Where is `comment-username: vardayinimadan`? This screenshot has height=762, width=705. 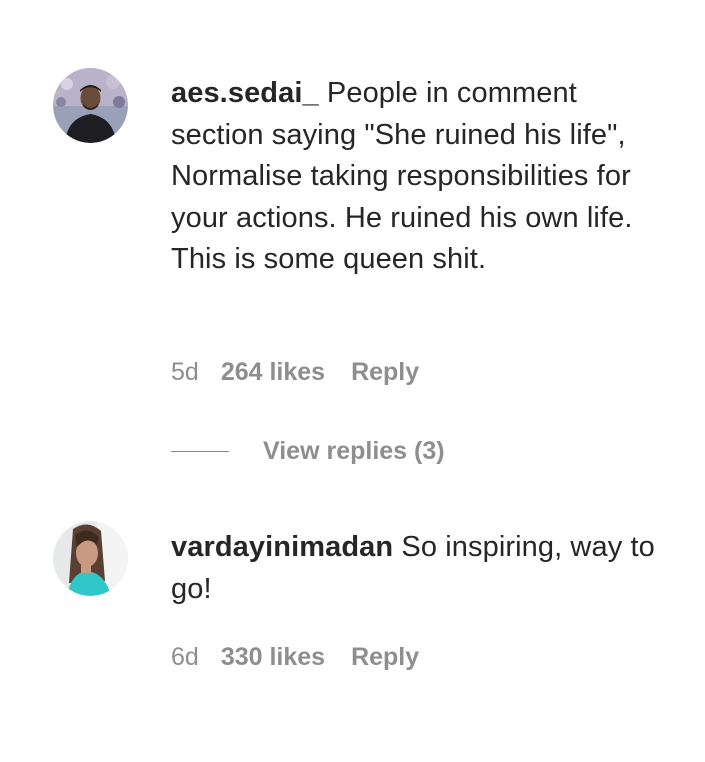 comment-username: vardayinimadan is located at coordinates (282, 547).